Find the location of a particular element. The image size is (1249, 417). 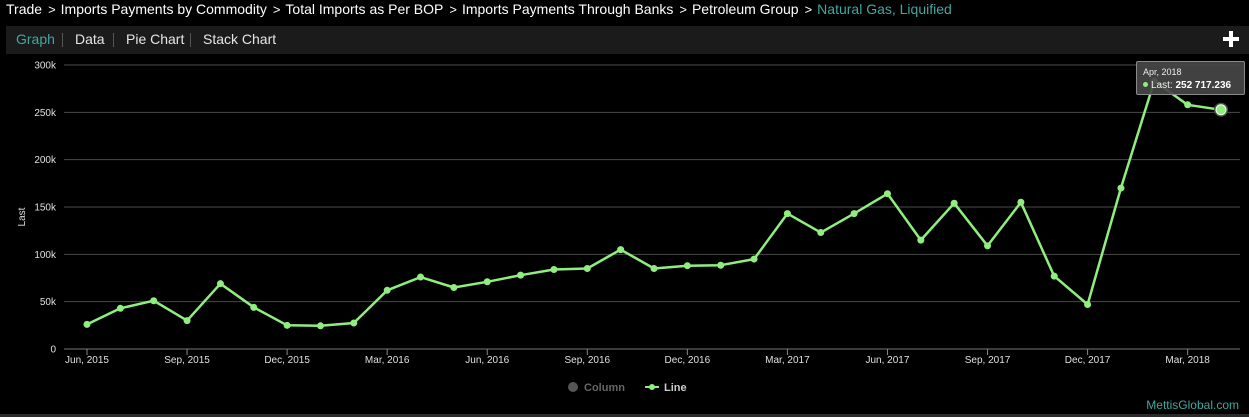

breadcrumb-current: Natural Gas, Liquified is located at coordinates (884, 9).